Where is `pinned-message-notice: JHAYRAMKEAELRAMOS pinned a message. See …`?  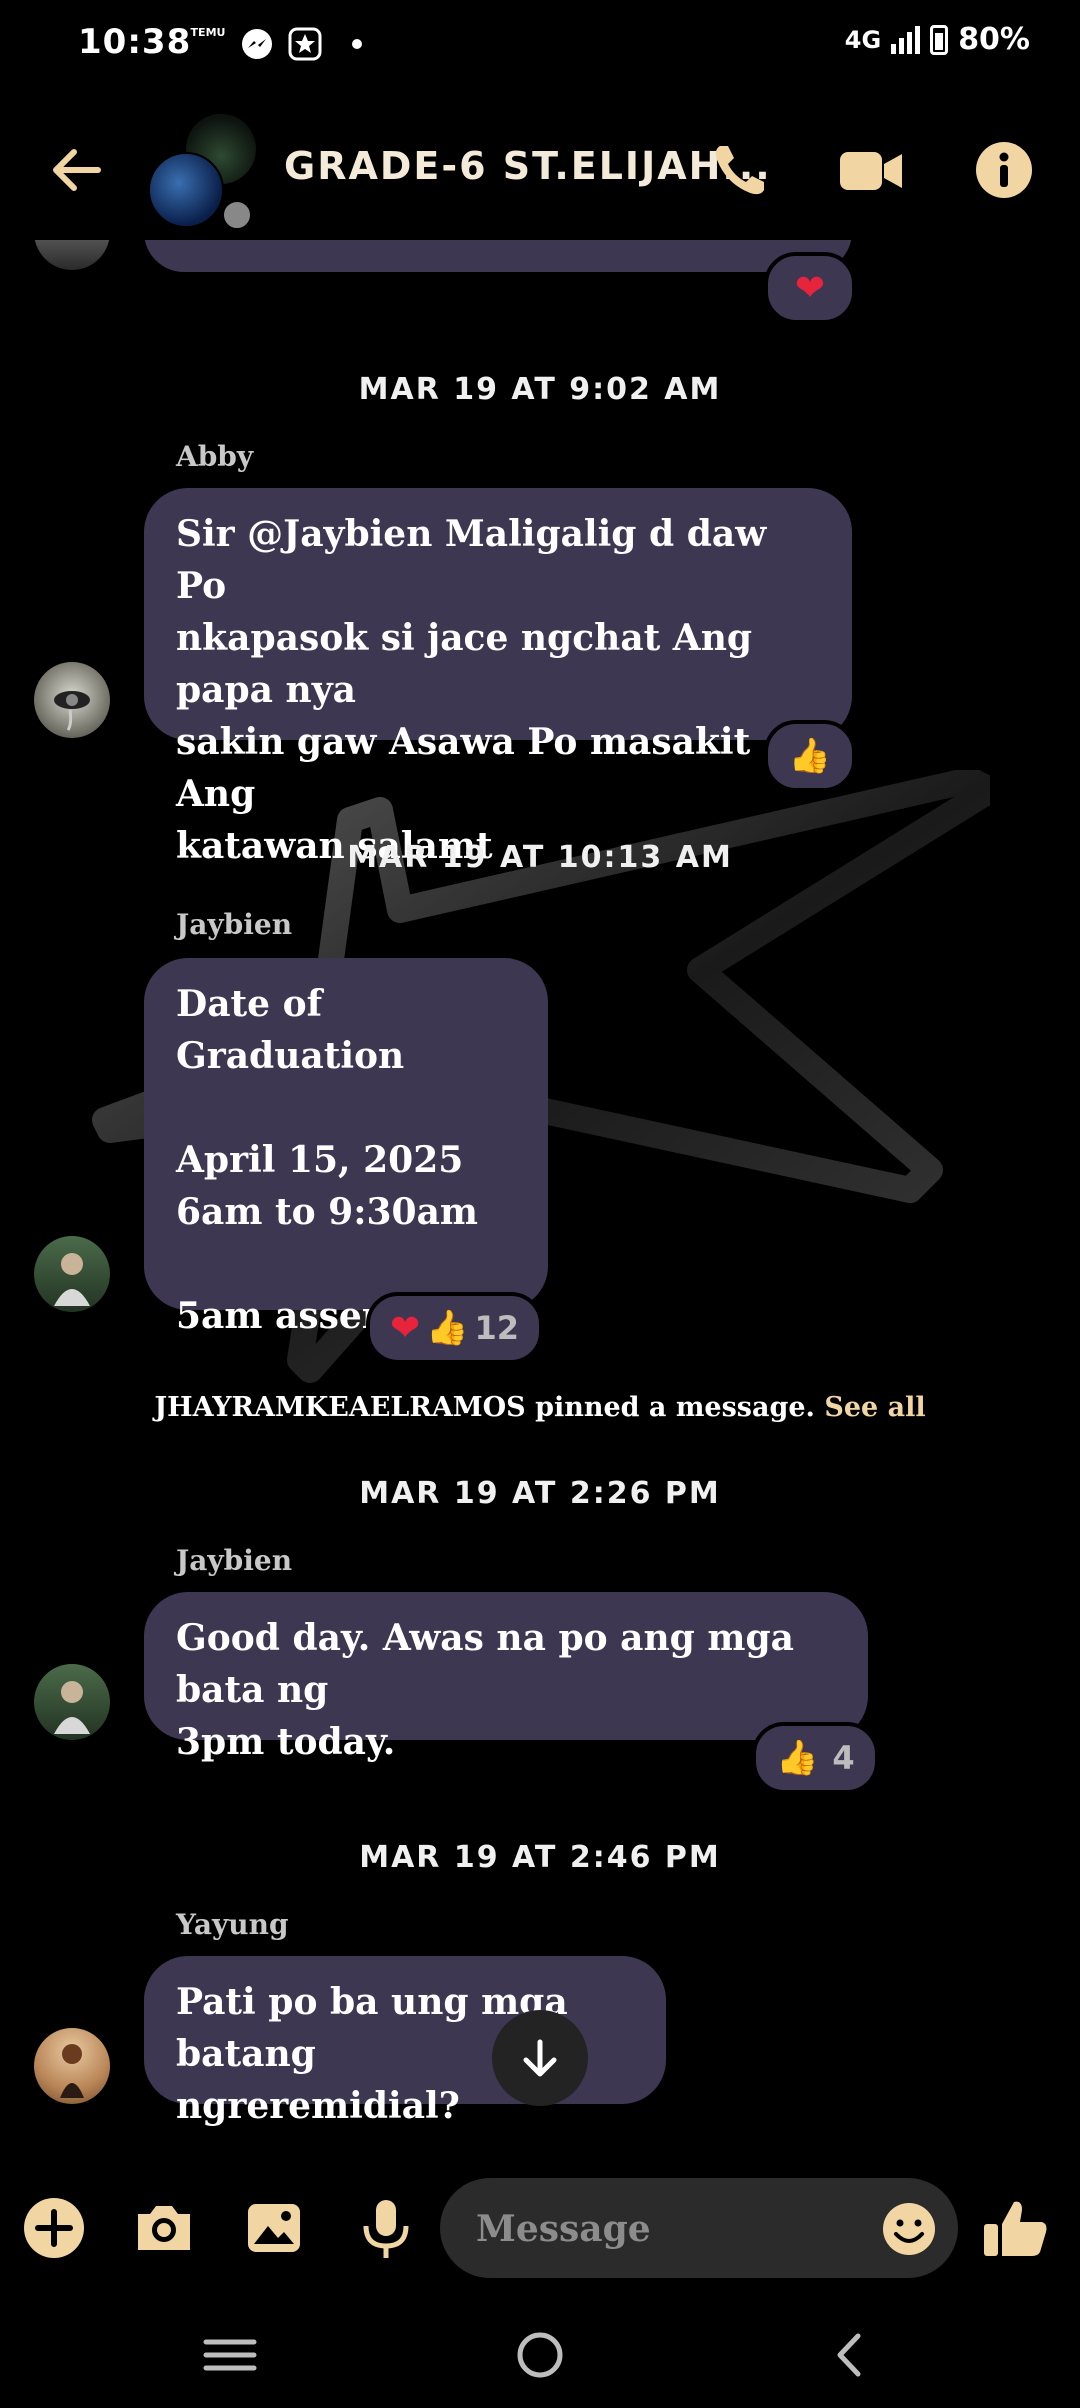
pinned-message-notice: JHAYRAMKEAELRAMOS pinned a message. See … is located at coordinates (540, 1407).